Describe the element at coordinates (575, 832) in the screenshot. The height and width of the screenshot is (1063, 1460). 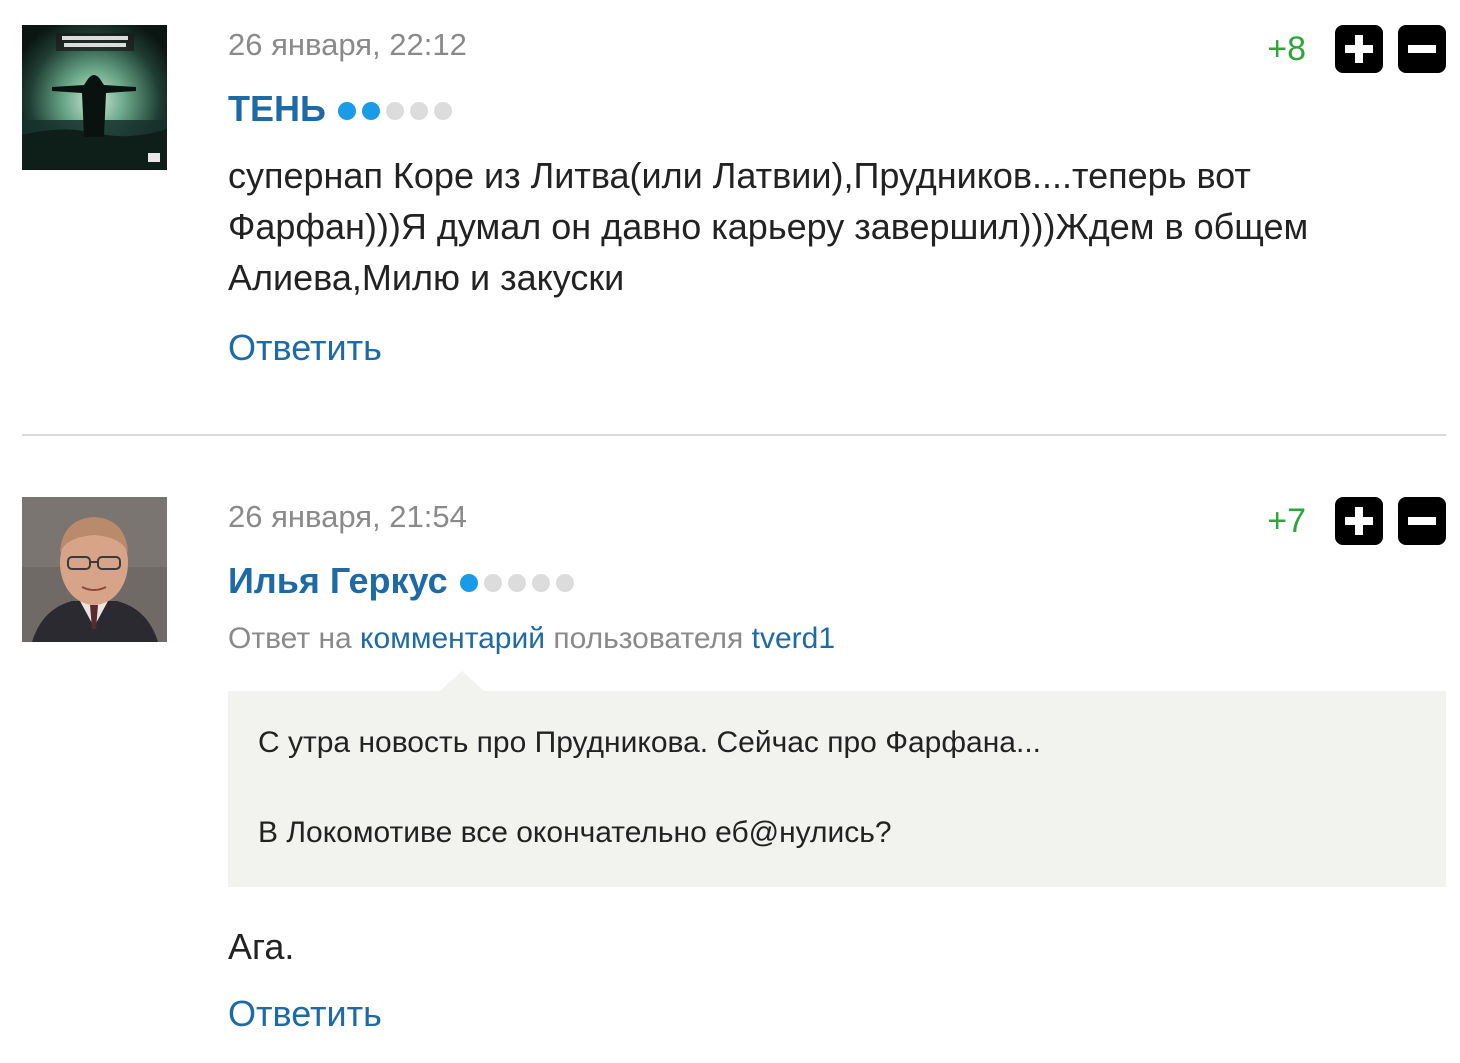
I see `quote-line: В Локомотиве все окончательно еб@нулись?` at that location.